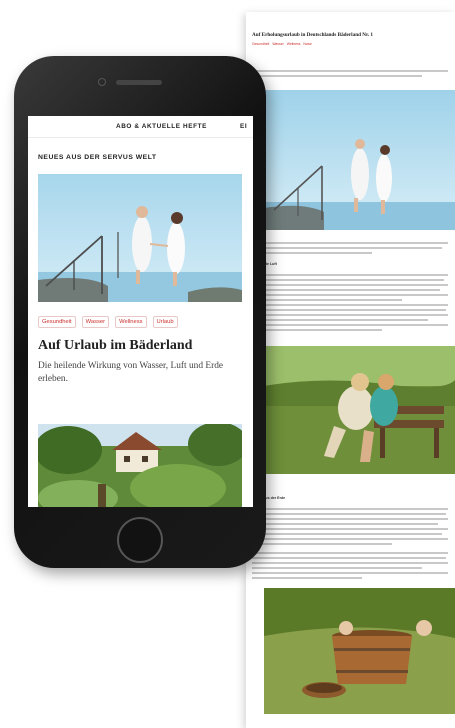 This screenshot has width=455, height=728. I want to click on tubs-photo, so click(359, 651).